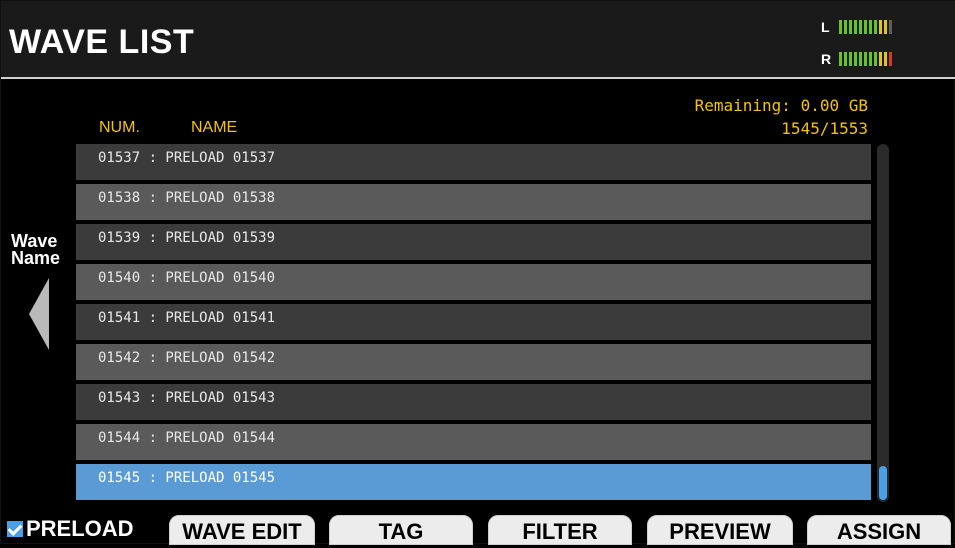 This screenshot has height=548, width=955. Describe the element at coordinates (473, 202) in the screenshot. I see `wave-list-item: 01538 : PRELOAD 01538` at that location.